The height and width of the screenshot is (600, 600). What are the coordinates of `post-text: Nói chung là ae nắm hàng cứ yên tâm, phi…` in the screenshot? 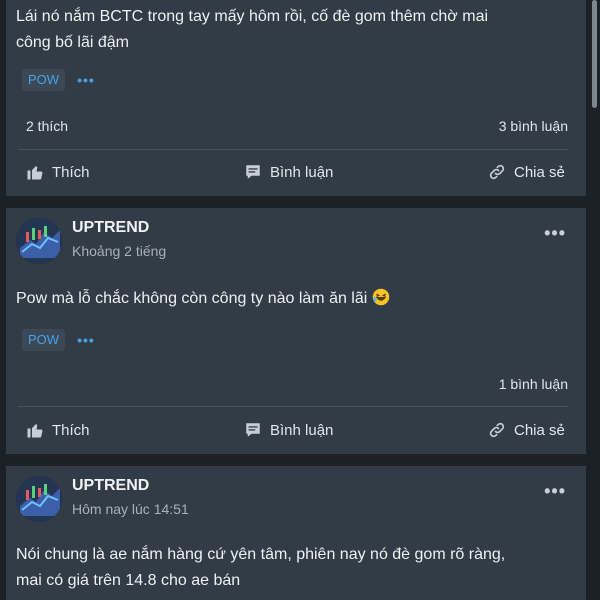 It's located at (261, 567).